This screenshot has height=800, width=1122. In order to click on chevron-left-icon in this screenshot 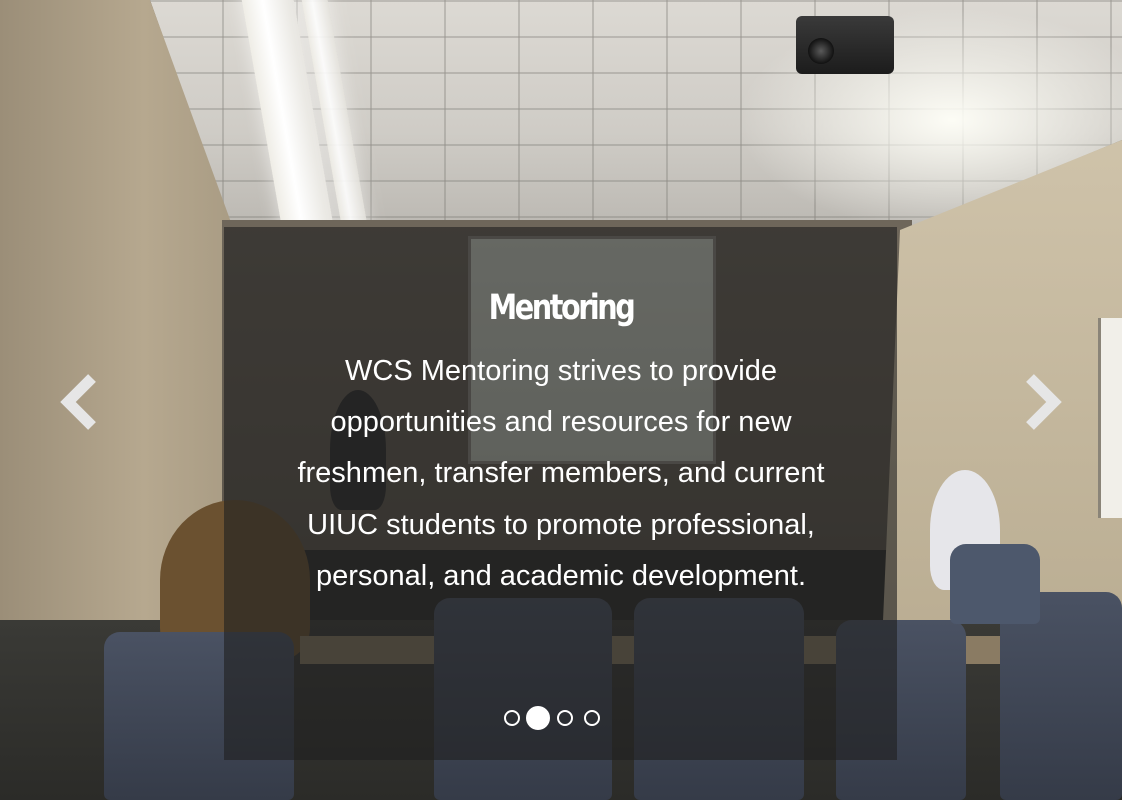, I will do `click(78, 402)`.